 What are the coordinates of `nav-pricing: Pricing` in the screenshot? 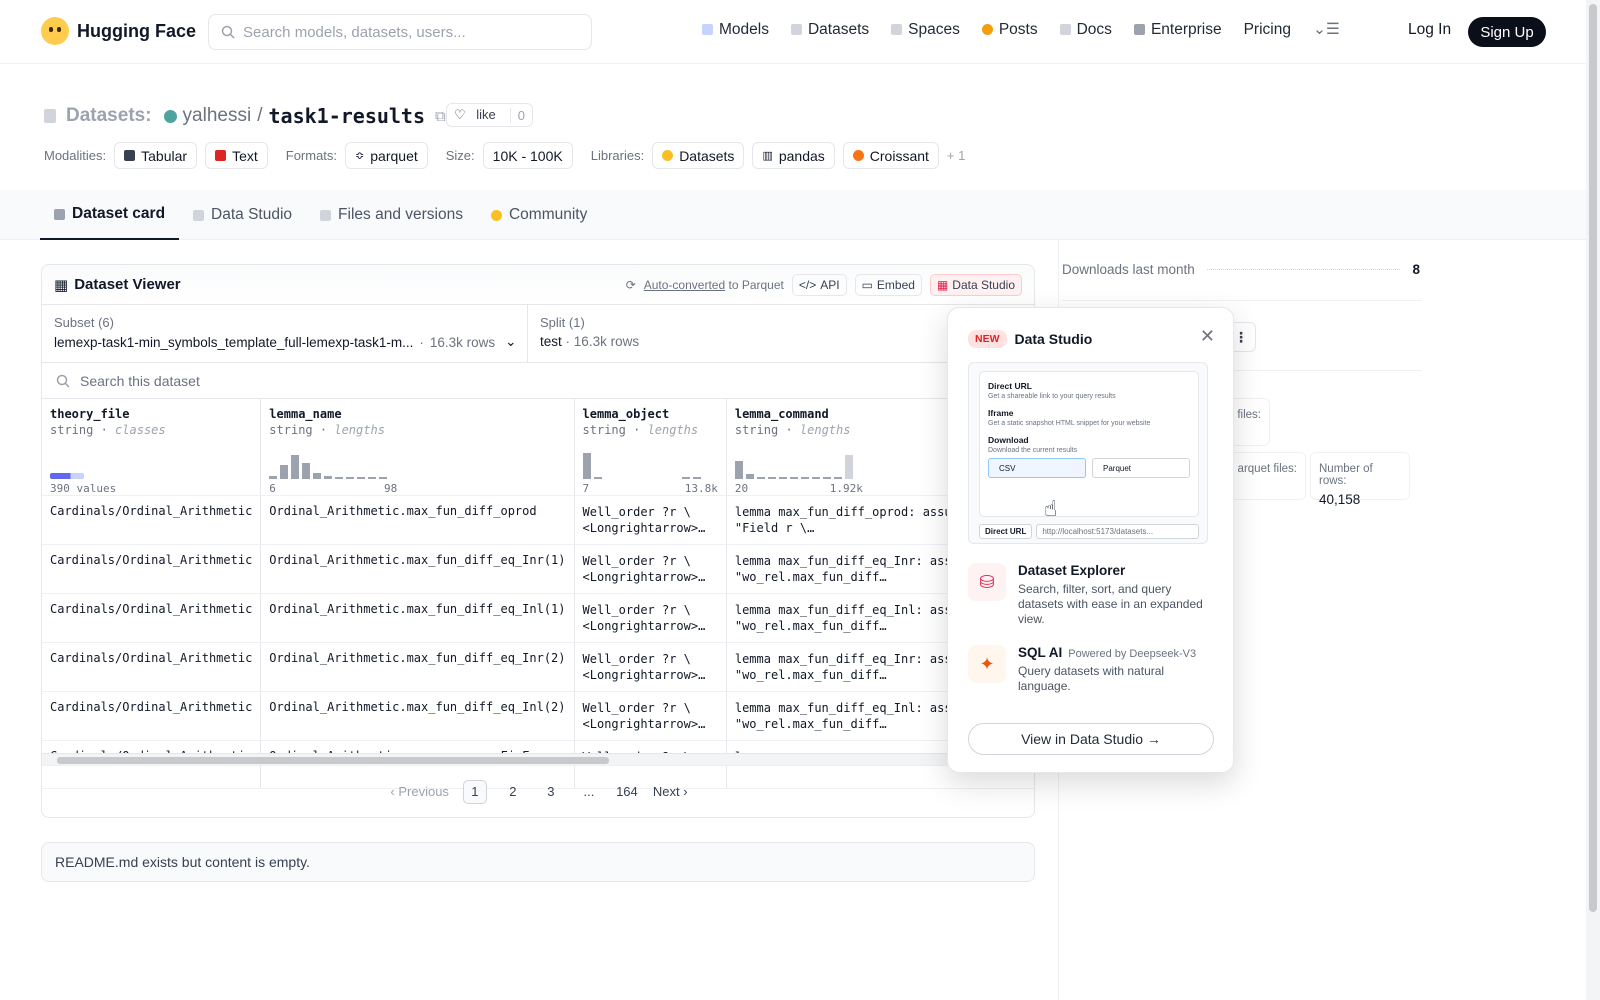 It's located at (1267, 30).